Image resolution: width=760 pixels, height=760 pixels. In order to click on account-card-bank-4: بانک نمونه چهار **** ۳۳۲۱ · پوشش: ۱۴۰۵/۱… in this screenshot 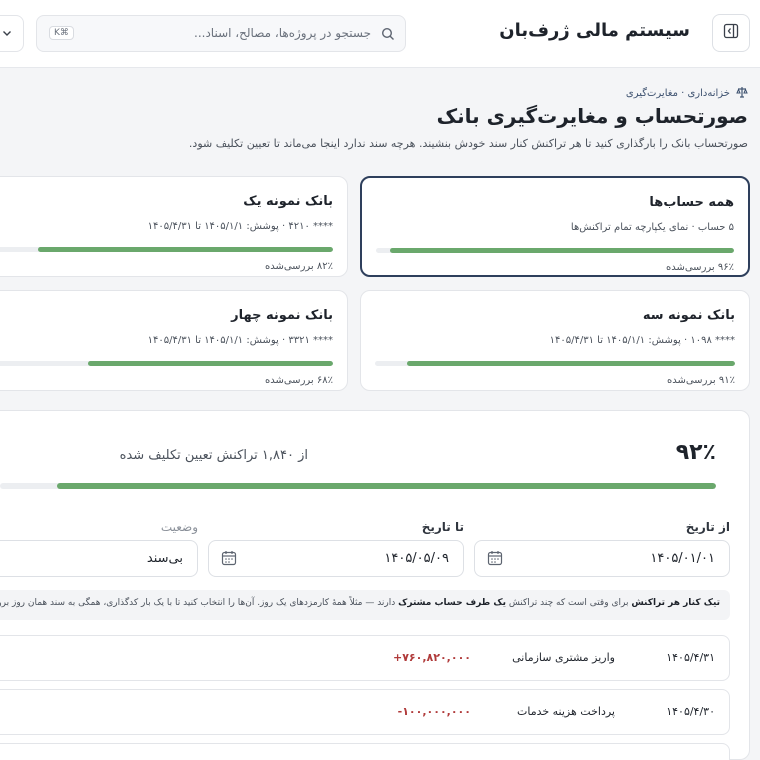, I will do `click(174, 340)`.